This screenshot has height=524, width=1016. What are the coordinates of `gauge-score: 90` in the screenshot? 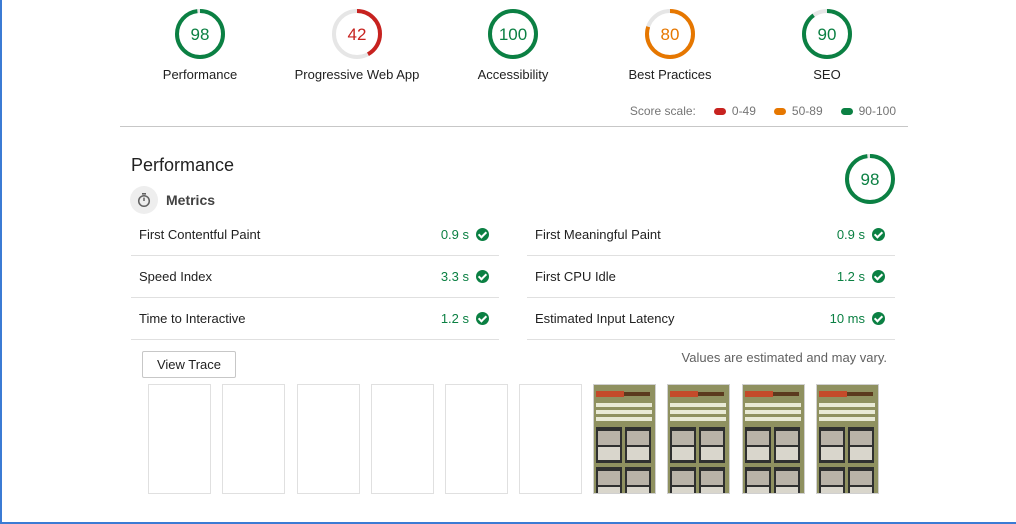 It's located at (827, 34).